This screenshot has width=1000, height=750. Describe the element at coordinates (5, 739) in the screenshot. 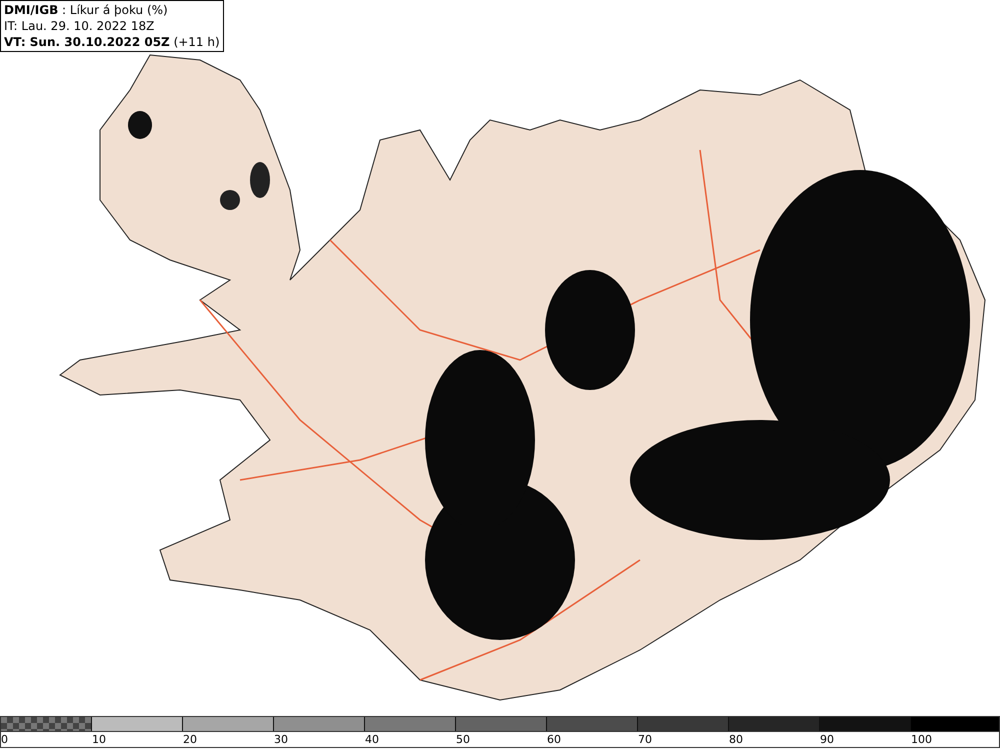

I see `legend-label: 0` at that location.